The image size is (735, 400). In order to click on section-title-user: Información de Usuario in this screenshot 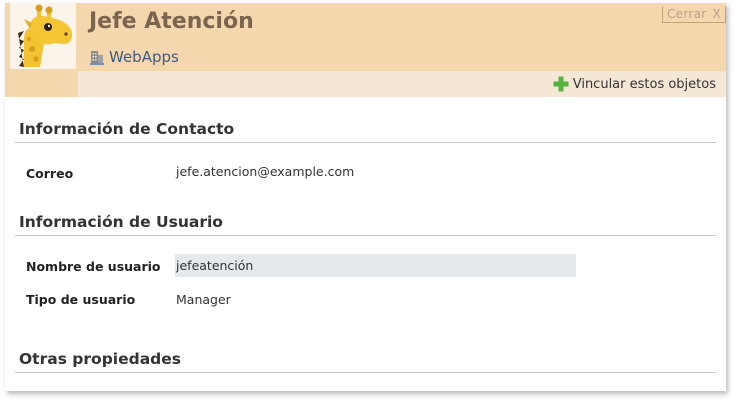, I will do `click(121, 222)`.